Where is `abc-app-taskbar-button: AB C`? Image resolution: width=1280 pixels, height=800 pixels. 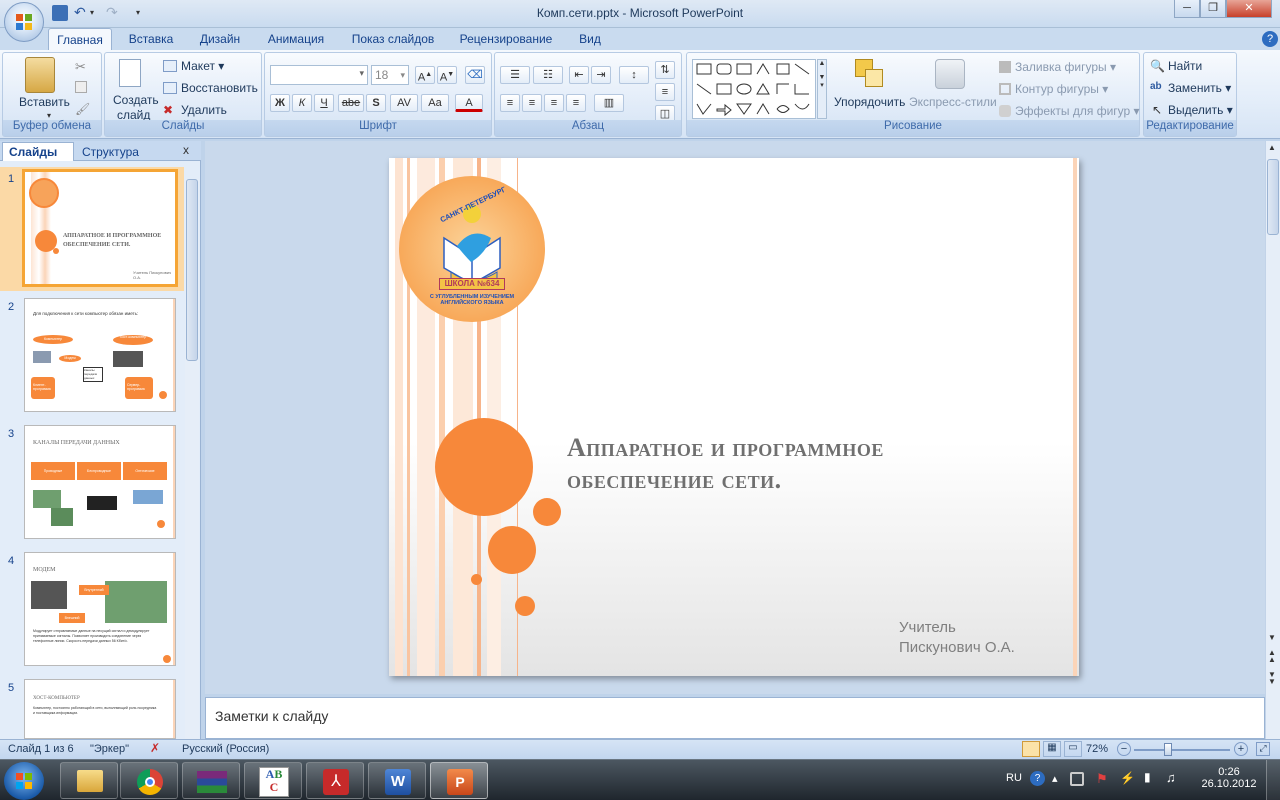 abc-app-taskbar-button: AB C is located at coordinates (273, 780).